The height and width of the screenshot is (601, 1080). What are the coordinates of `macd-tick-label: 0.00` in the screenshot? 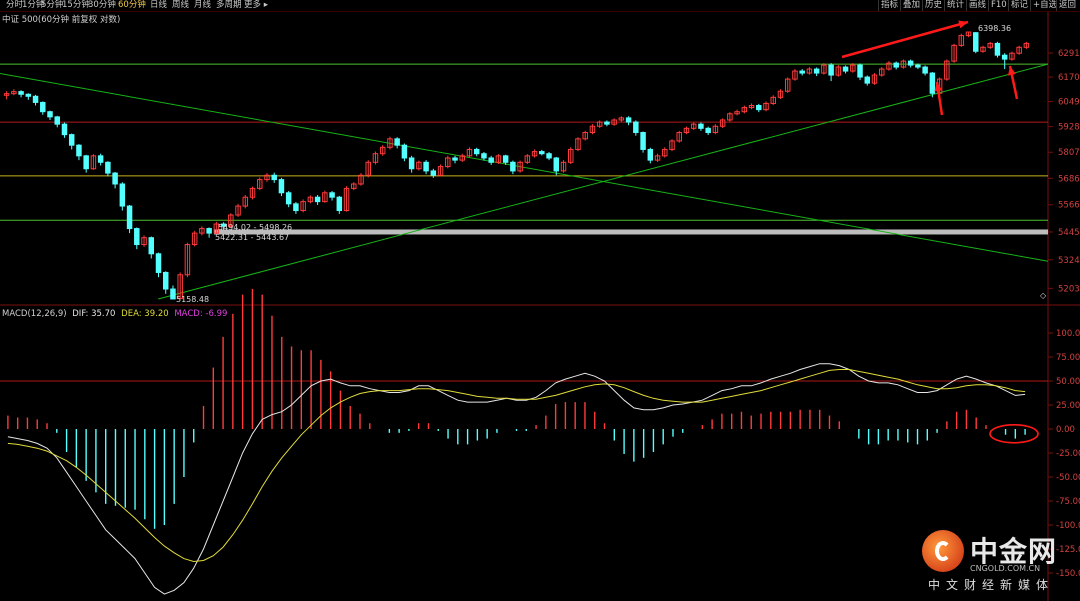 It's located at (1065, 430).